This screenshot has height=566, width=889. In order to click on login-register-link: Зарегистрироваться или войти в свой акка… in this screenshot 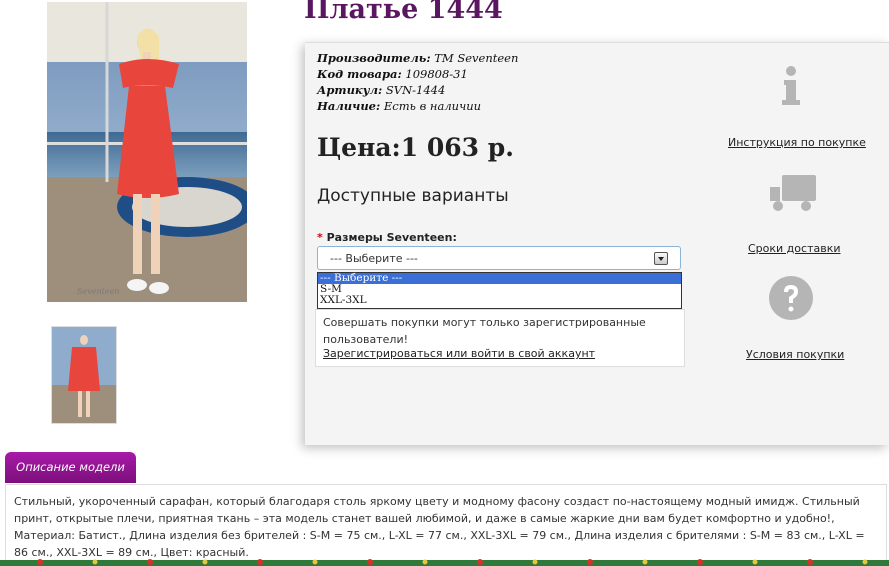, I will do `click(459, 353)`.